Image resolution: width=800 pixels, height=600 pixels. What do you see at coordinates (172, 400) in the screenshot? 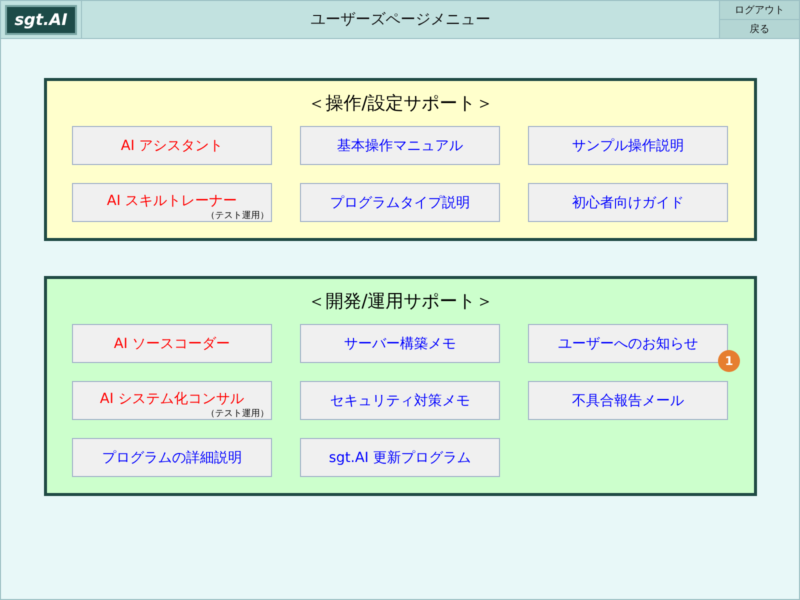
I see `menu-button: AI システム化コンサル （テスト運用）` at bounding box center [172, 400].